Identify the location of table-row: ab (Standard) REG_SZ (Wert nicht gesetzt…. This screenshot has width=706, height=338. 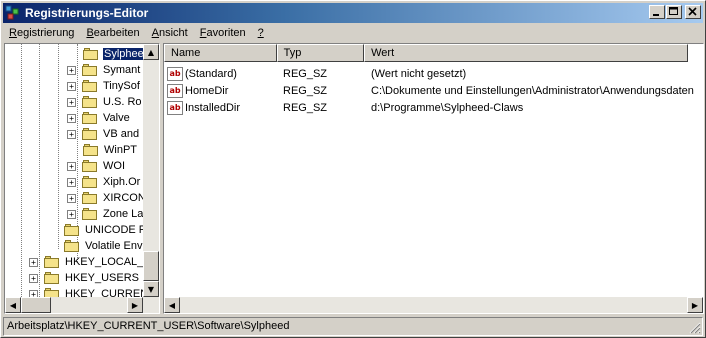
(429, 73).